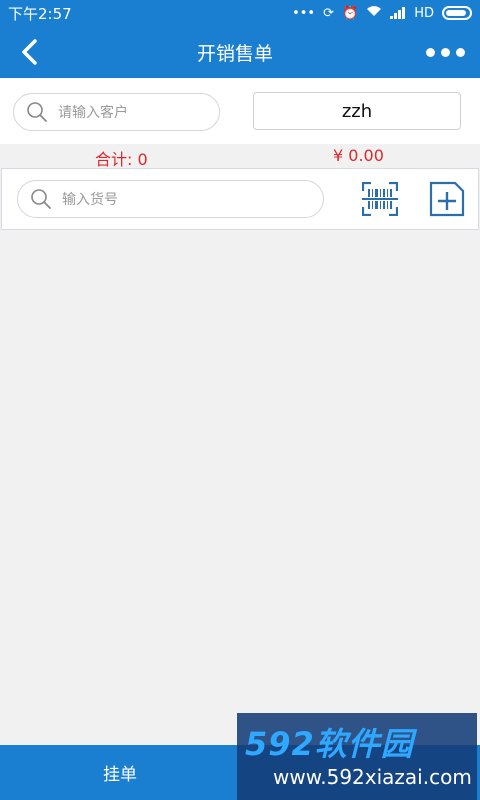 The width and height of the screenshot is (480, 800). What do you see at coordinates (447, 199) in the screenshot?
I see `add-item-icon` at bounding box center [447, 199].